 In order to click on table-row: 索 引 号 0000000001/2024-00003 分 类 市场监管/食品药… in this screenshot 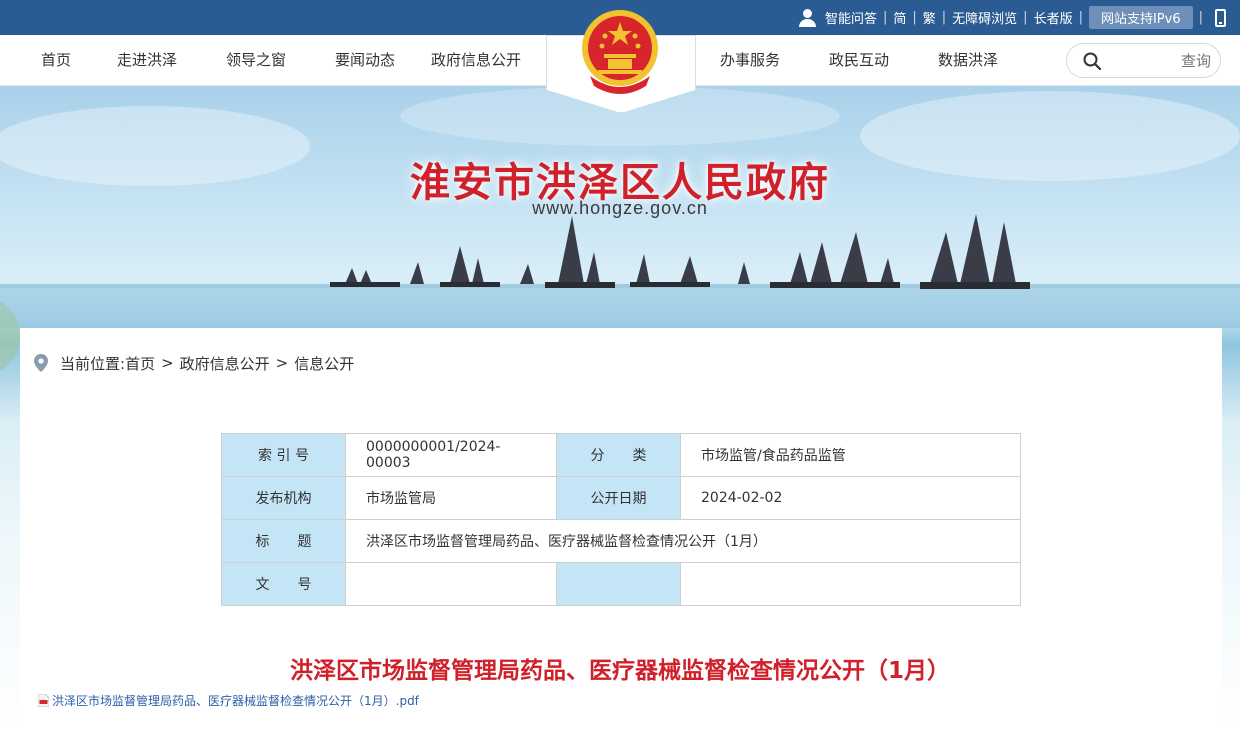, I will do `click(621, 455)`.